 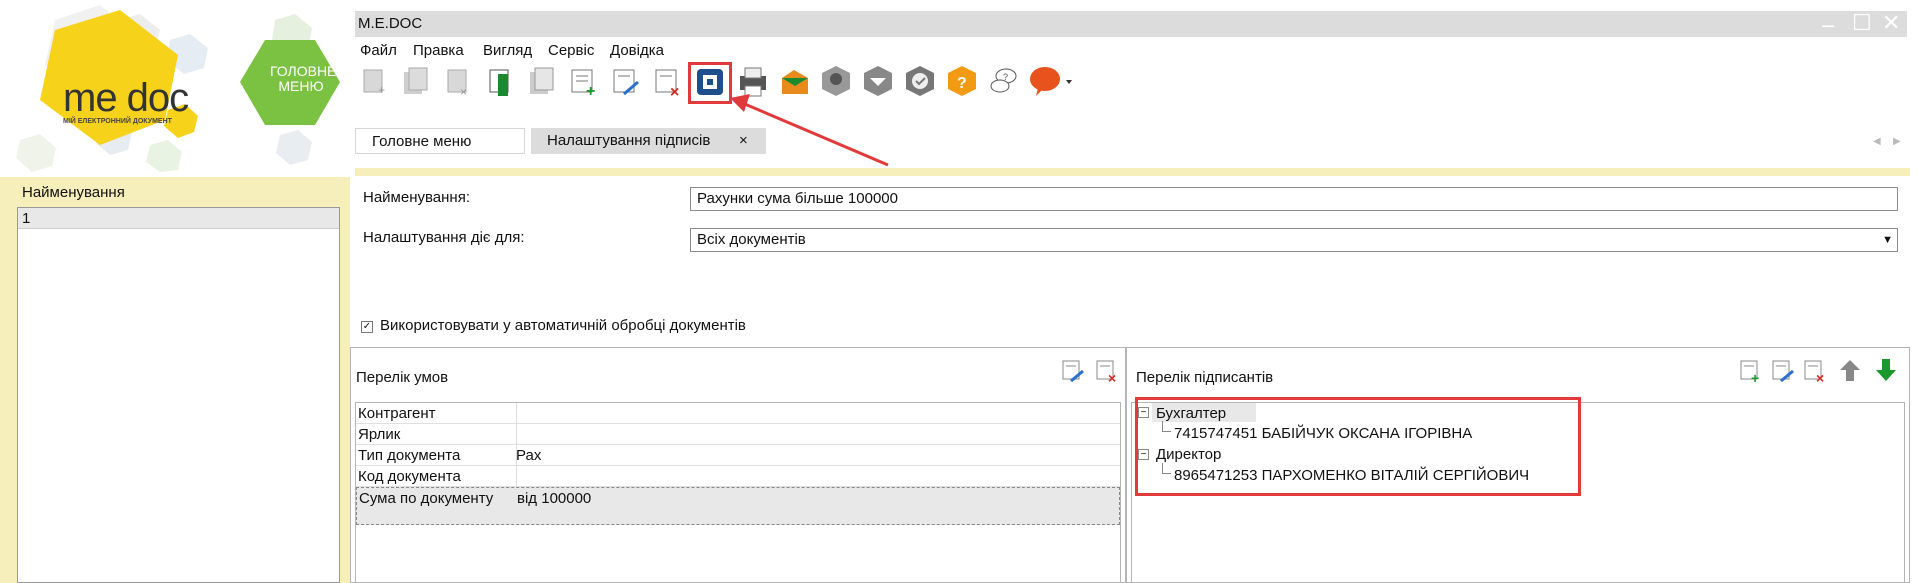 What do you see at coordinates (738, 413) in the screenshot?
I see `table-row: Контрагент` at bounding box center [738, 413].